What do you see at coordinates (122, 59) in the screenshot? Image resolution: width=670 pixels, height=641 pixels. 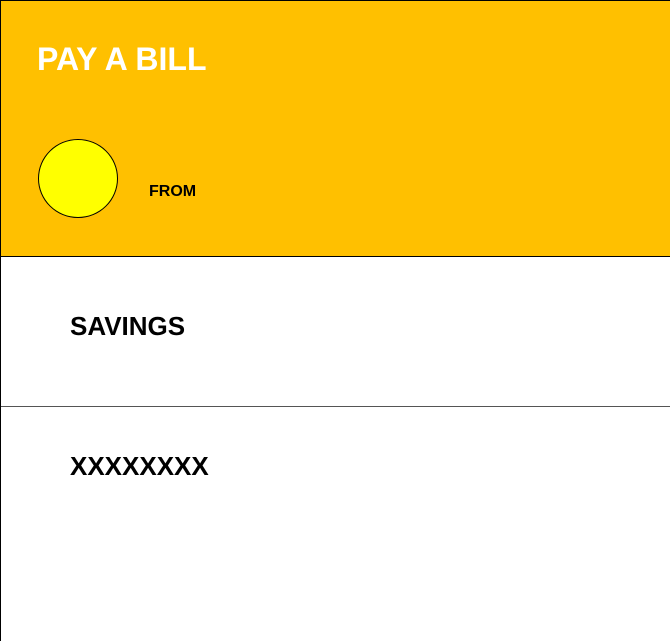 I see `page-title: PAY A BILL` at bounding box center [122, 59].